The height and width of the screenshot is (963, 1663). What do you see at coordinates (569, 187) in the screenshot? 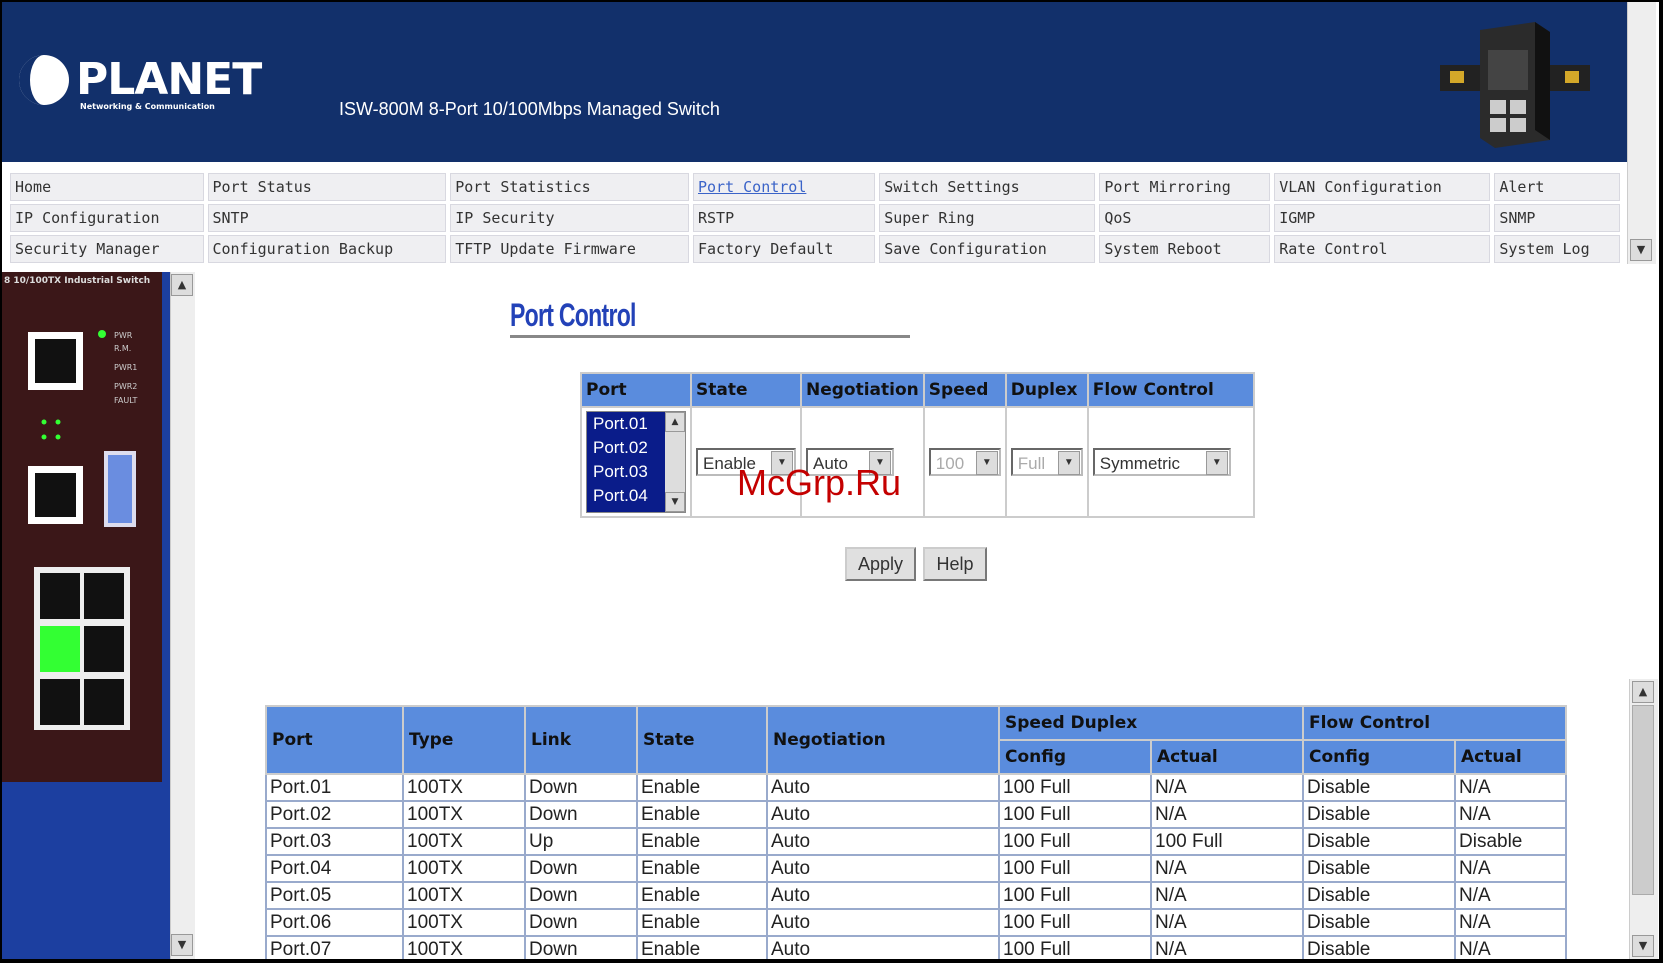
I see `nav-item-port-statistics: Port Statistics` at bounding box center [569, 187].